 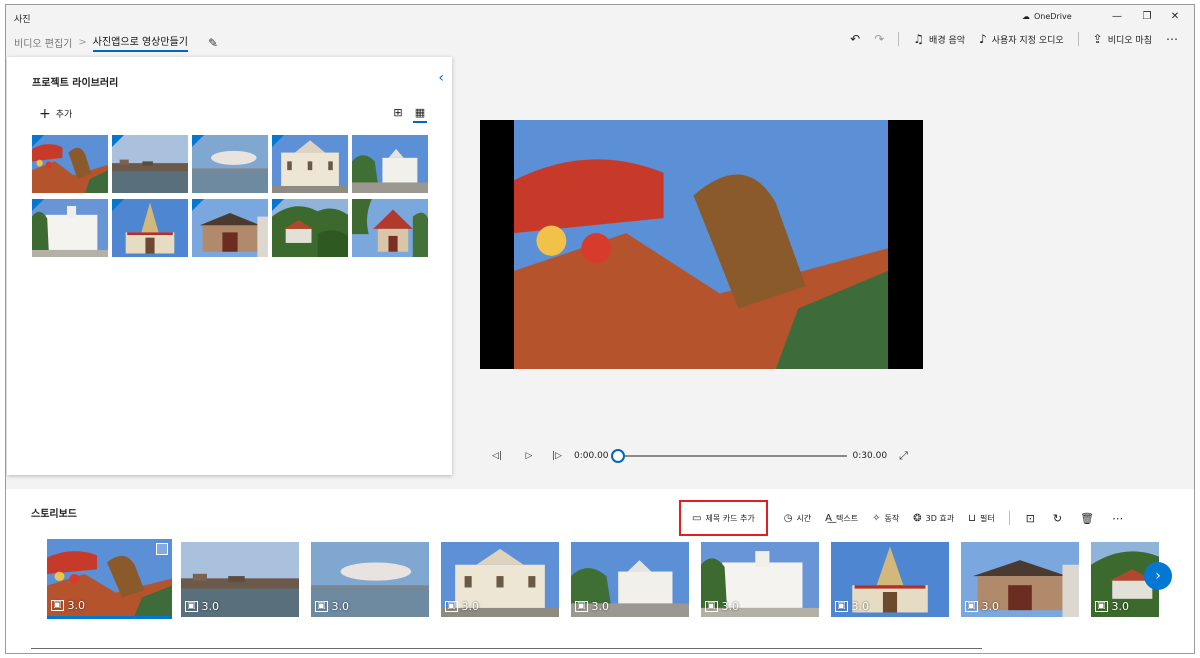 I want to click on library-title: 프로젝트 라이브러리, so click(x=75, y=83).